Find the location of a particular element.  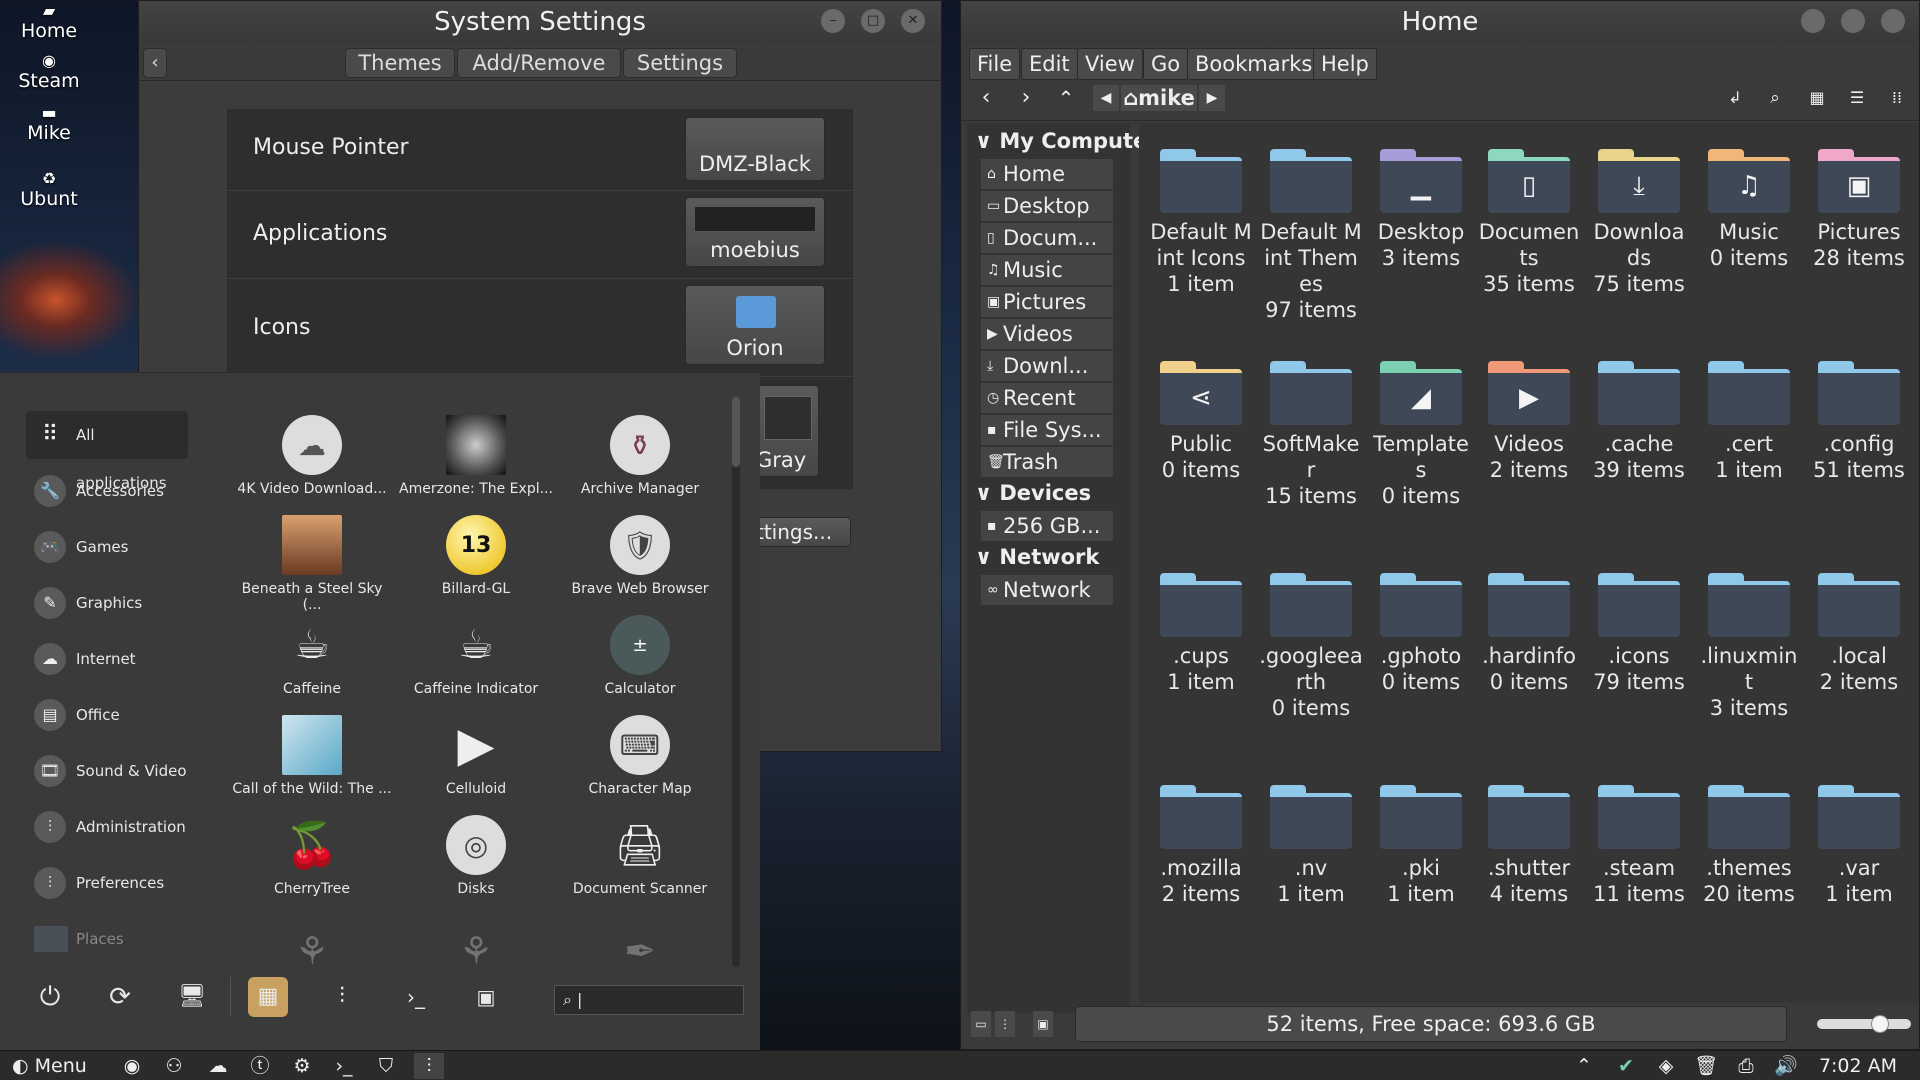

app-drawing: ✒ is located at coordinates (640, 954).